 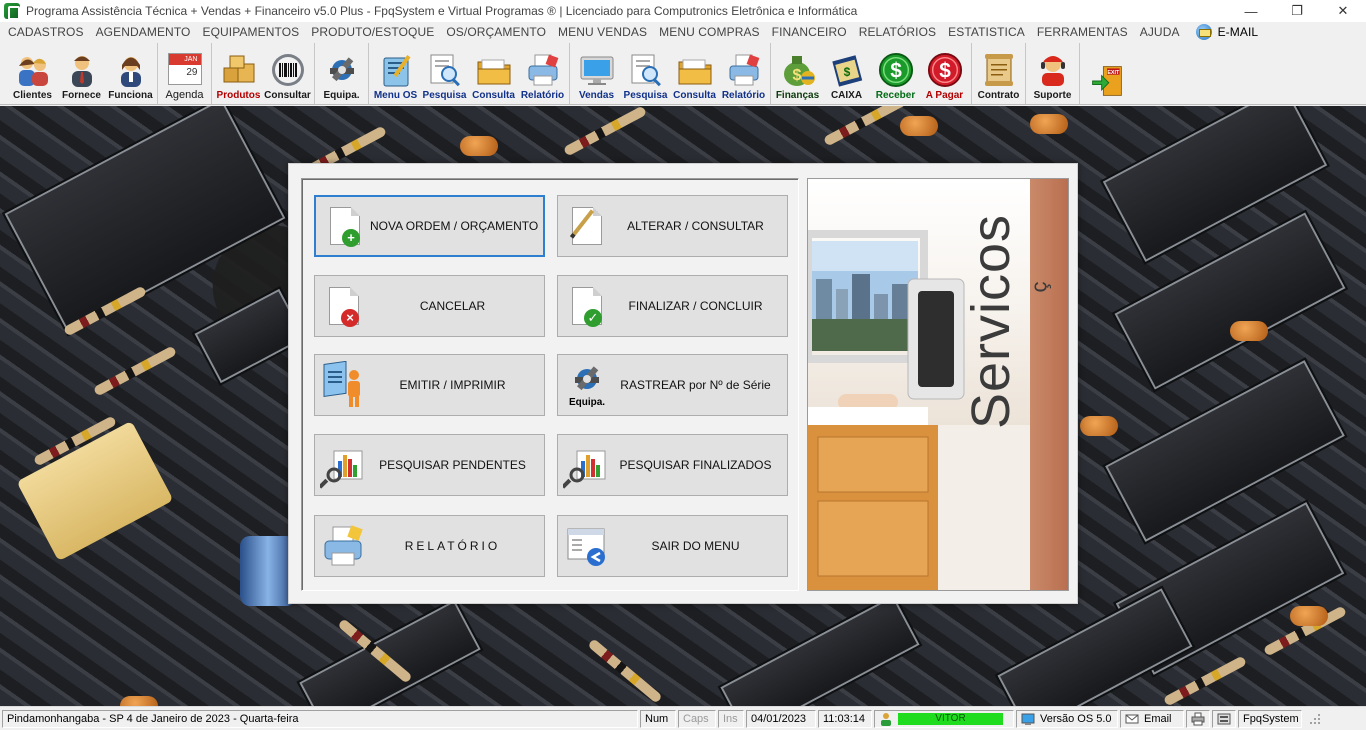 I want to click on status-version-text: Versão OS 5.0, so click(x=1076, y=718).